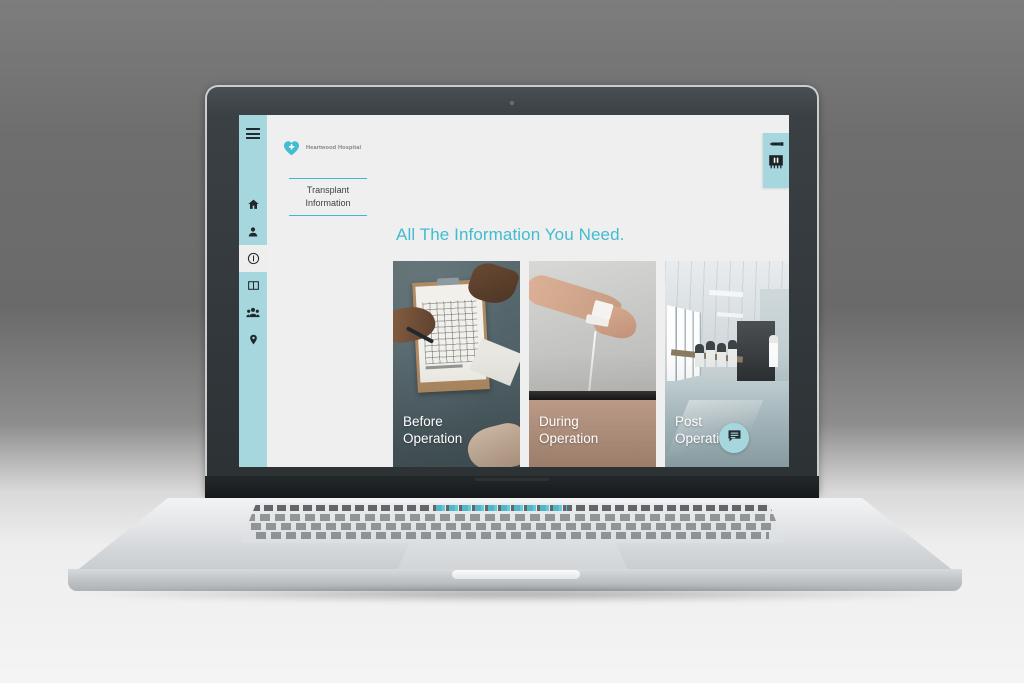  What do you see at coordinates (501, 508) in the screenshot?
I see `function-key-row-highlighted` at bounding box center [501, 508].